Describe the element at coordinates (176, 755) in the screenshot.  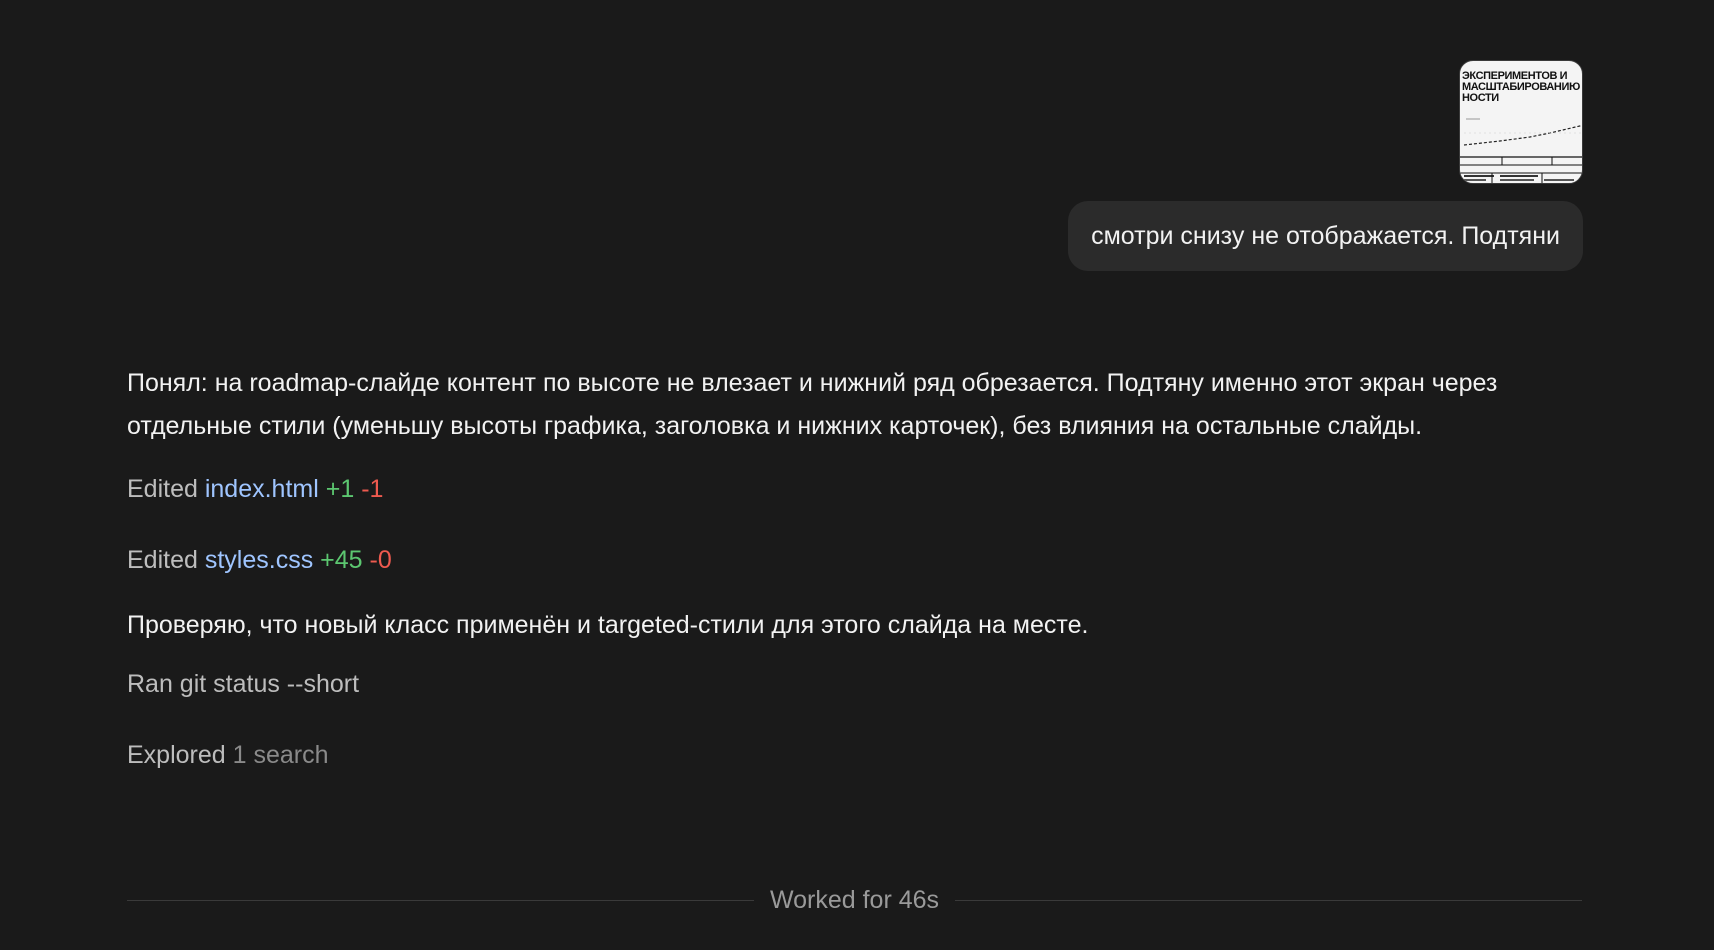
I see `explored-verb: Explored` at that location.